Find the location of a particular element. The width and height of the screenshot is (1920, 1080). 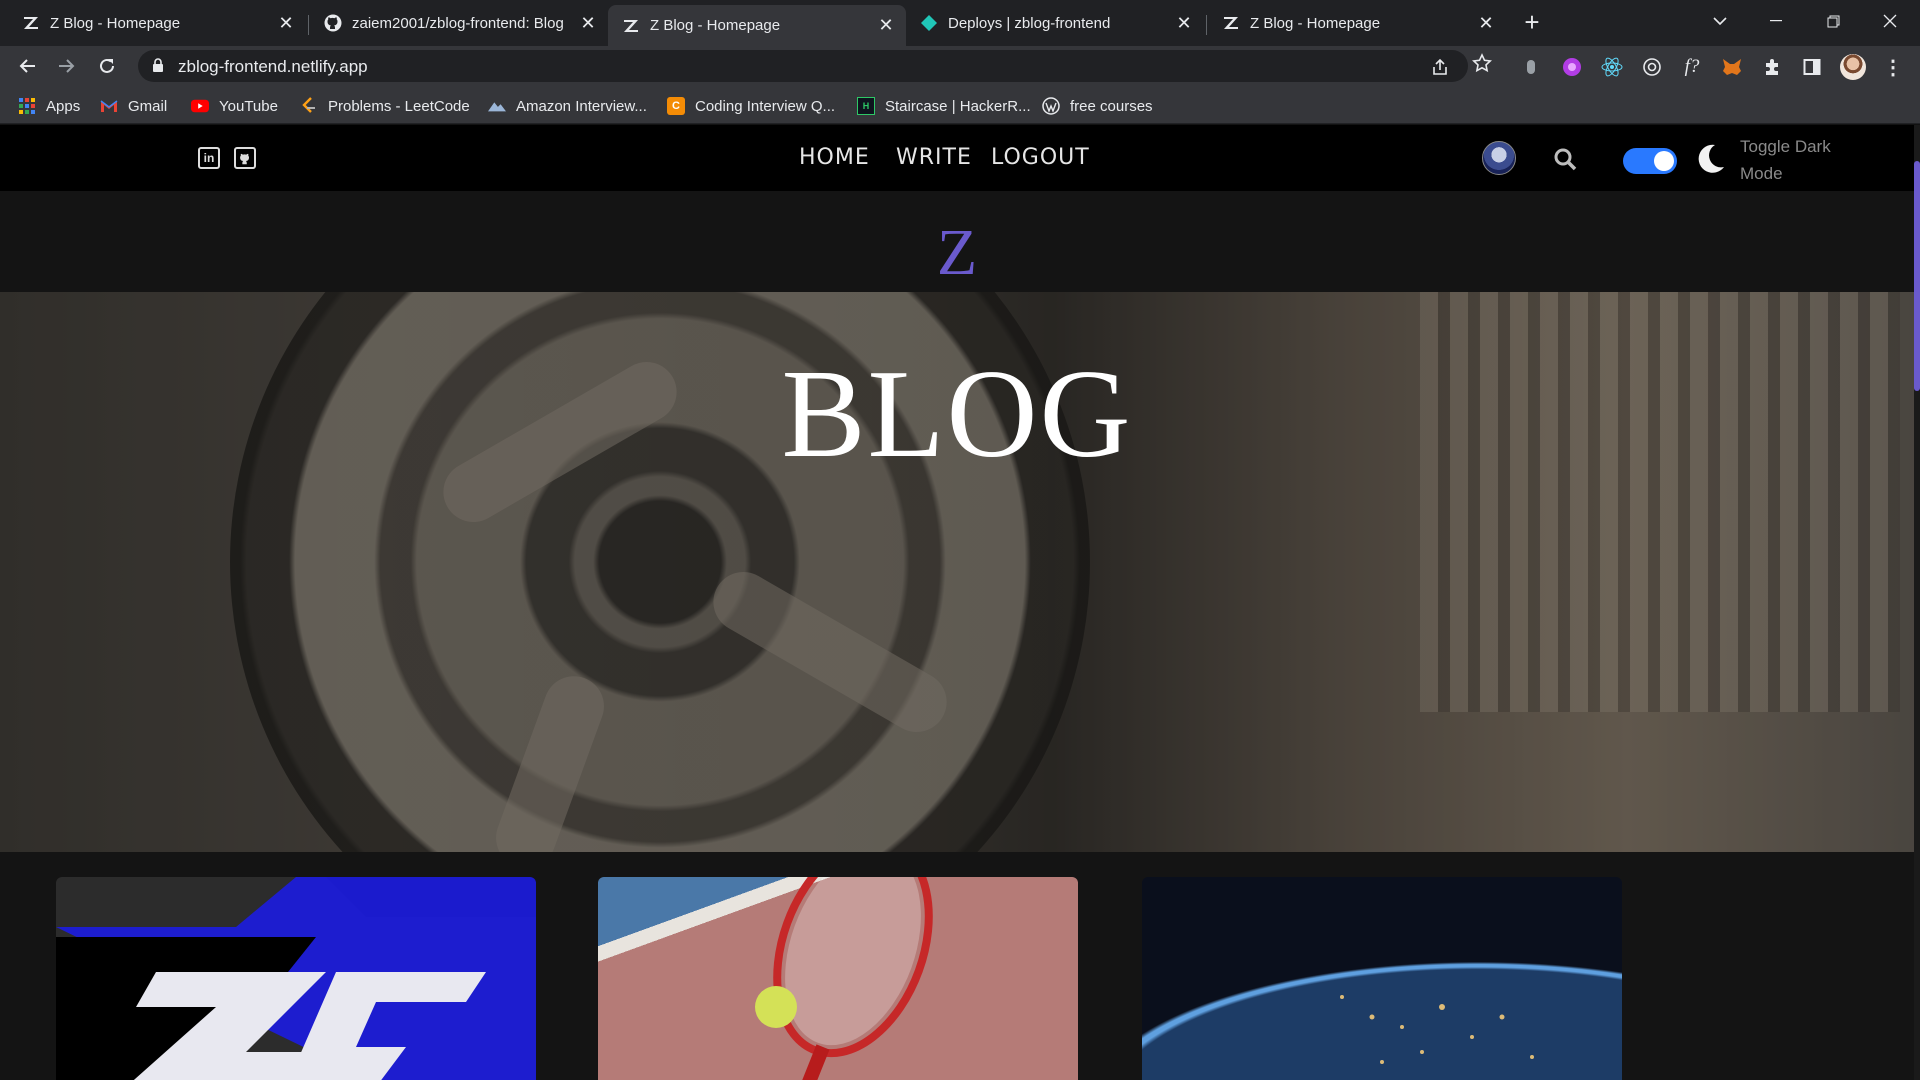

github-icon is located at coordinates (333, 23).